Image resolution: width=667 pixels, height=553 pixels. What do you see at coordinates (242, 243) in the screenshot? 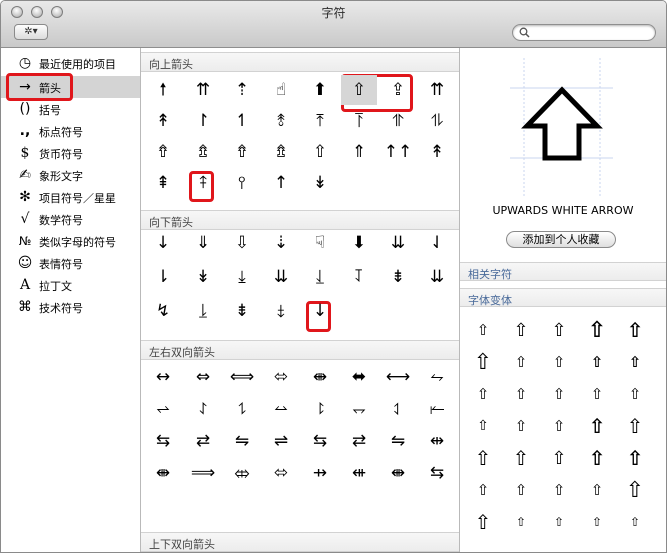
I see `glyph-cell: ⇩` at bounding box center [242, 243].